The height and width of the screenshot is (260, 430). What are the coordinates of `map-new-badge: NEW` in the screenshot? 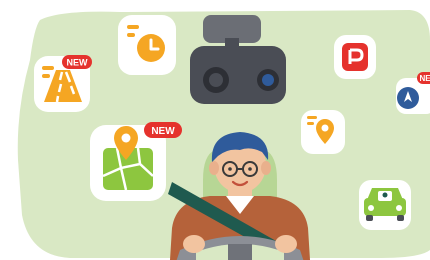 It's located at (163, 130).